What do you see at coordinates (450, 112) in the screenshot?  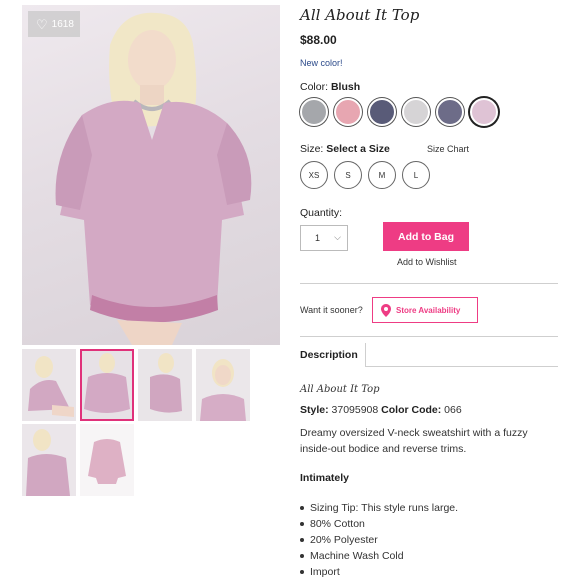 I see `swatch-slate` at bounding box center [450, 112].